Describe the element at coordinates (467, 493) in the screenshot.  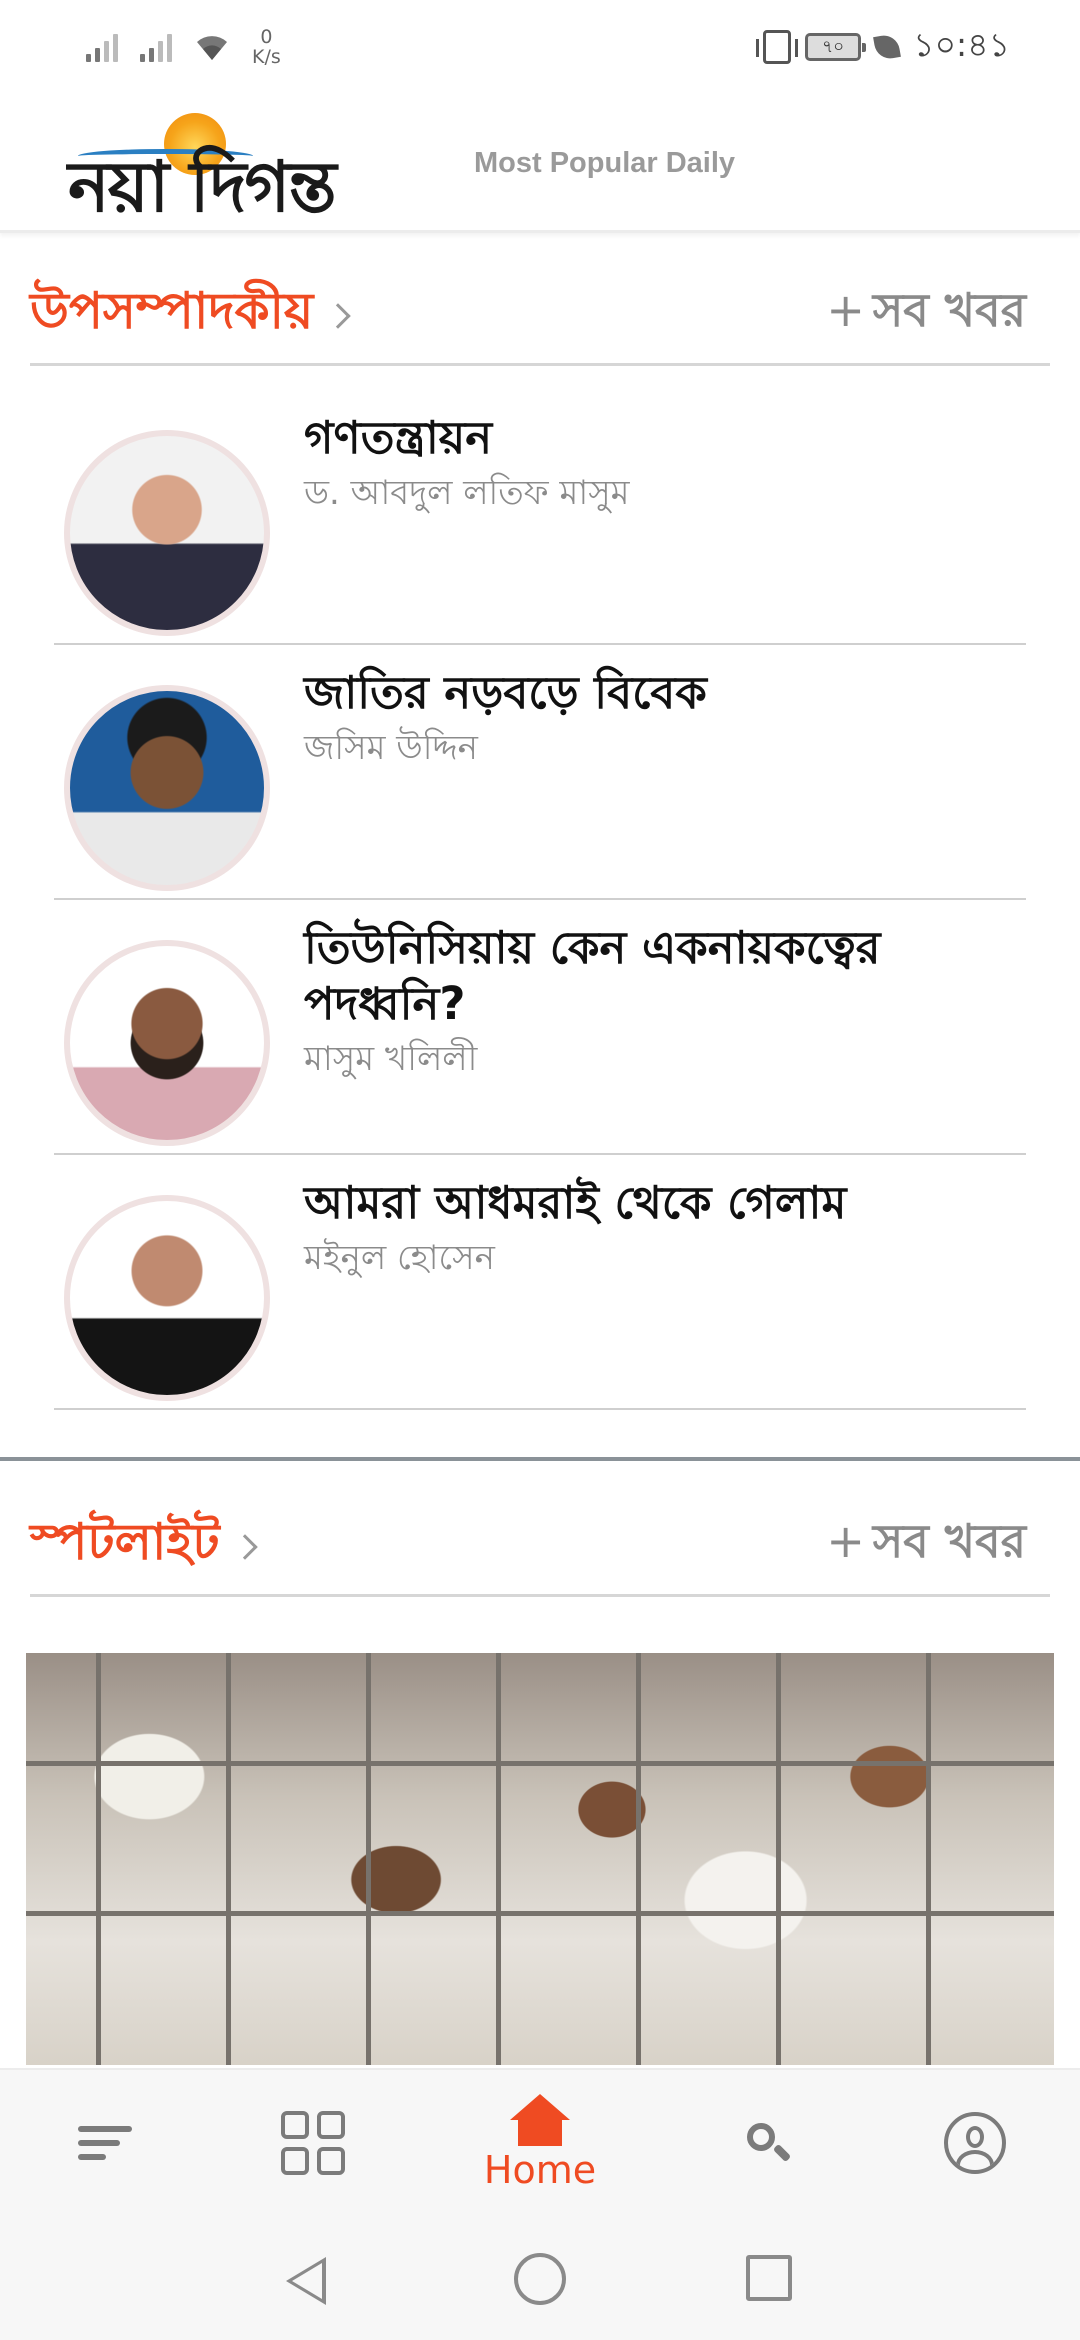
I see `article-author: ড. আবদুল লতিফ মাসুম` at that location.